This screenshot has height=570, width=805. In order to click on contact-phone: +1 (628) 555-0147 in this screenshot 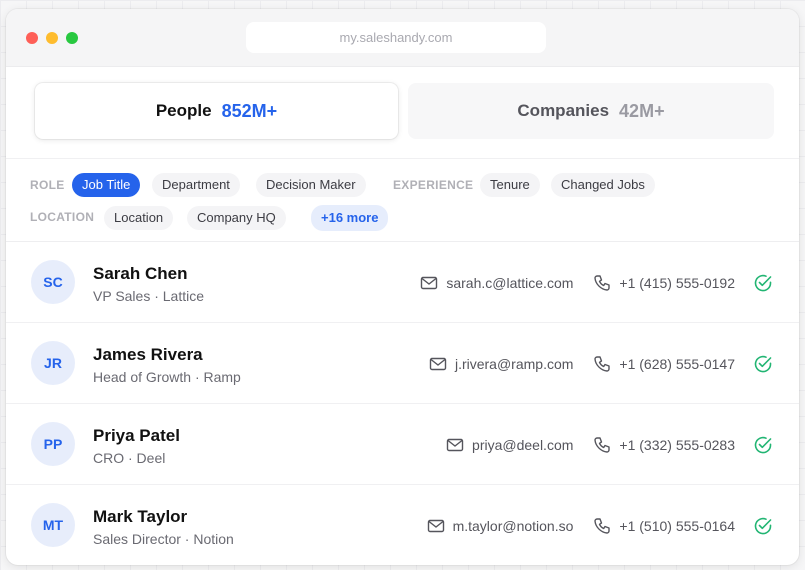, I will do `click(677, 364)`.